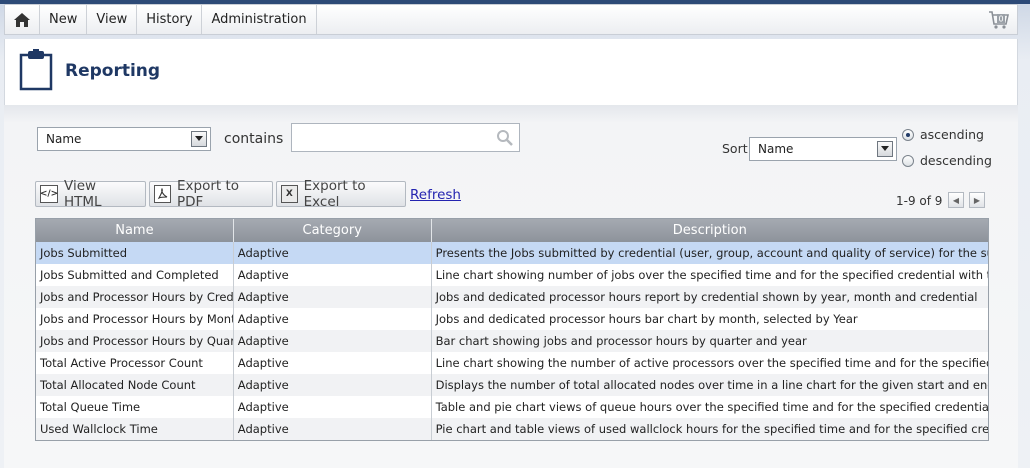  I want to click on filter-field-select: Name, so click(124, 139).